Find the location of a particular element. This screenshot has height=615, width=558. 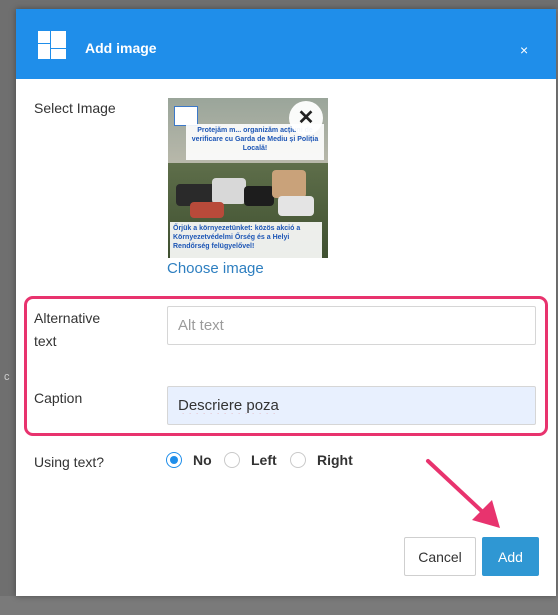

cancel-button: Cancel is located at coordinates (440, 556).